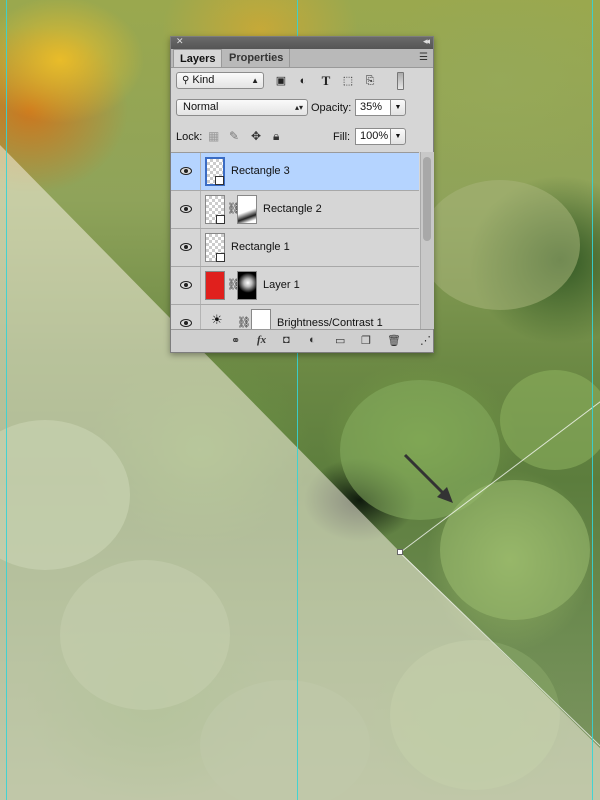 This screenshot has width=600, height=800. I want to click on fx-icon: fx, so click(261, 340).